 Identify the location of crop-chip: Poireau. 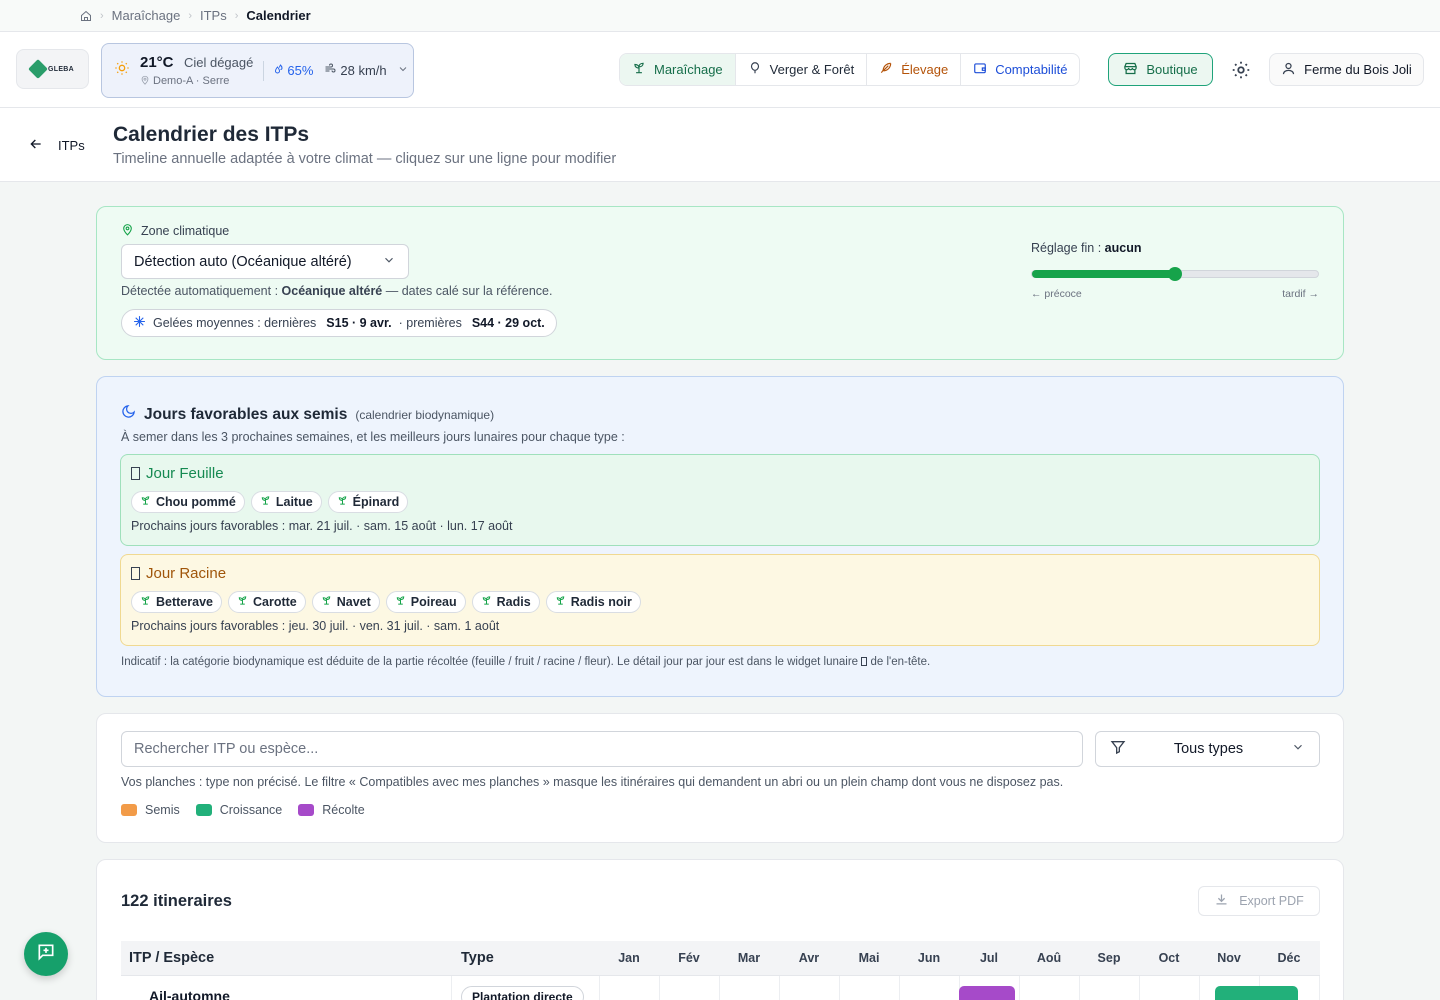
(425, 602).